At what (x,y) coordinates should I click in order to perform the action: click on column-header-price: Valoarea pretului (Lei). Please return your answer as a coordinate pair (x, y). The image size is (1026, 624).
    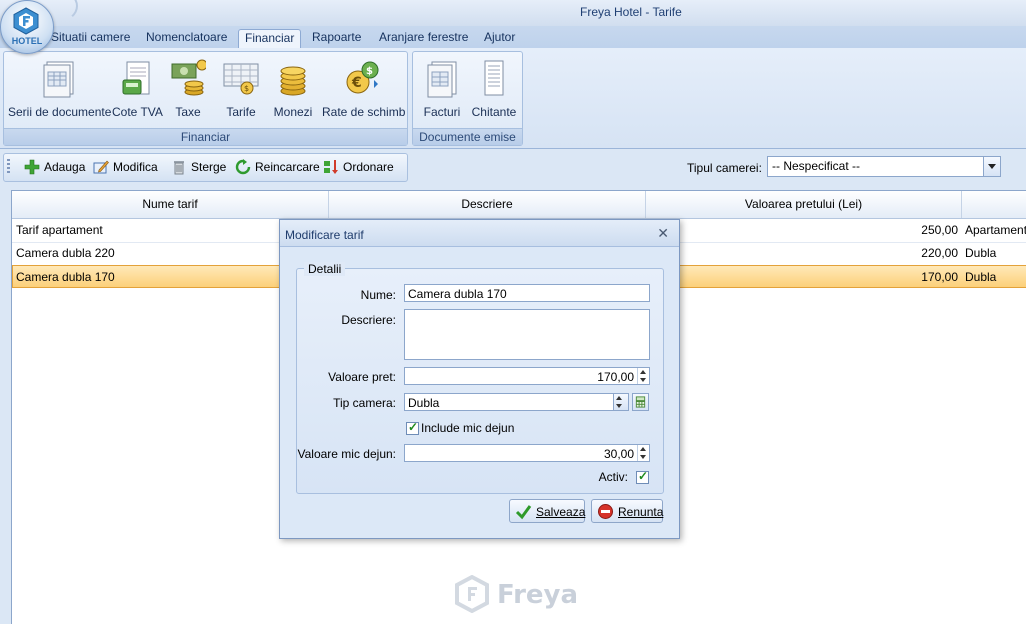
    Looking at the image, I should click on (804, 204).